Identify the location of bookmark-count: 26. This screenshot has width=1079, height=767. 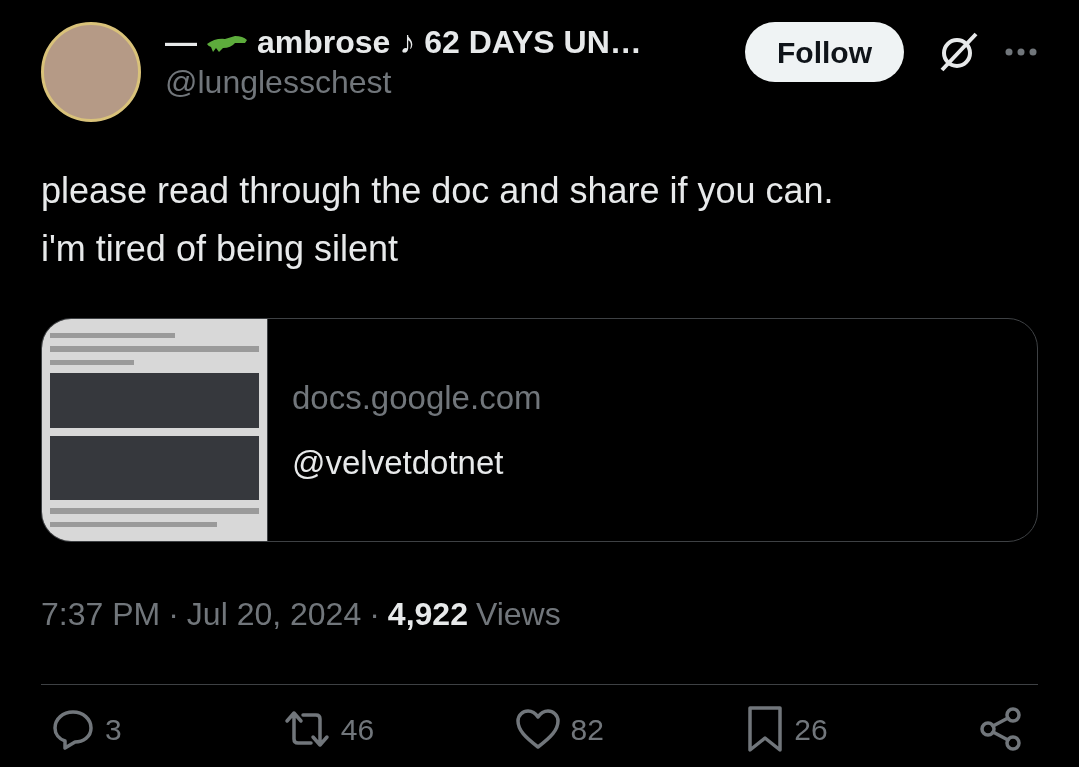
(811, 729).